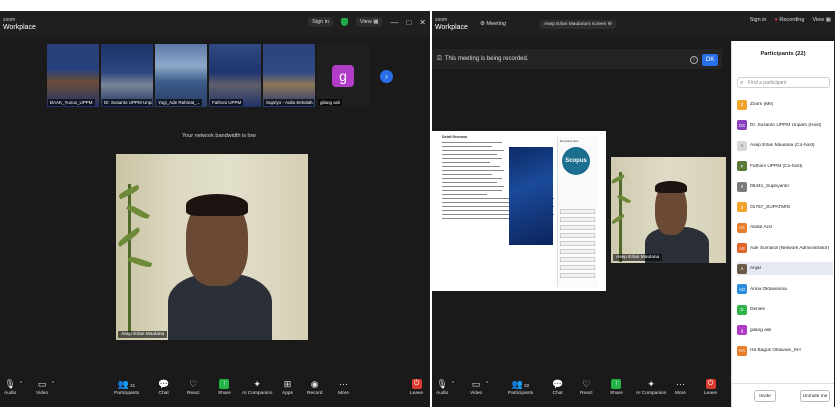 The image size is (835, 418). Describe the element at coordinates (785, 186) in the screenshot. I see `participant-row: 0 06441_Supriyanto` at that location.